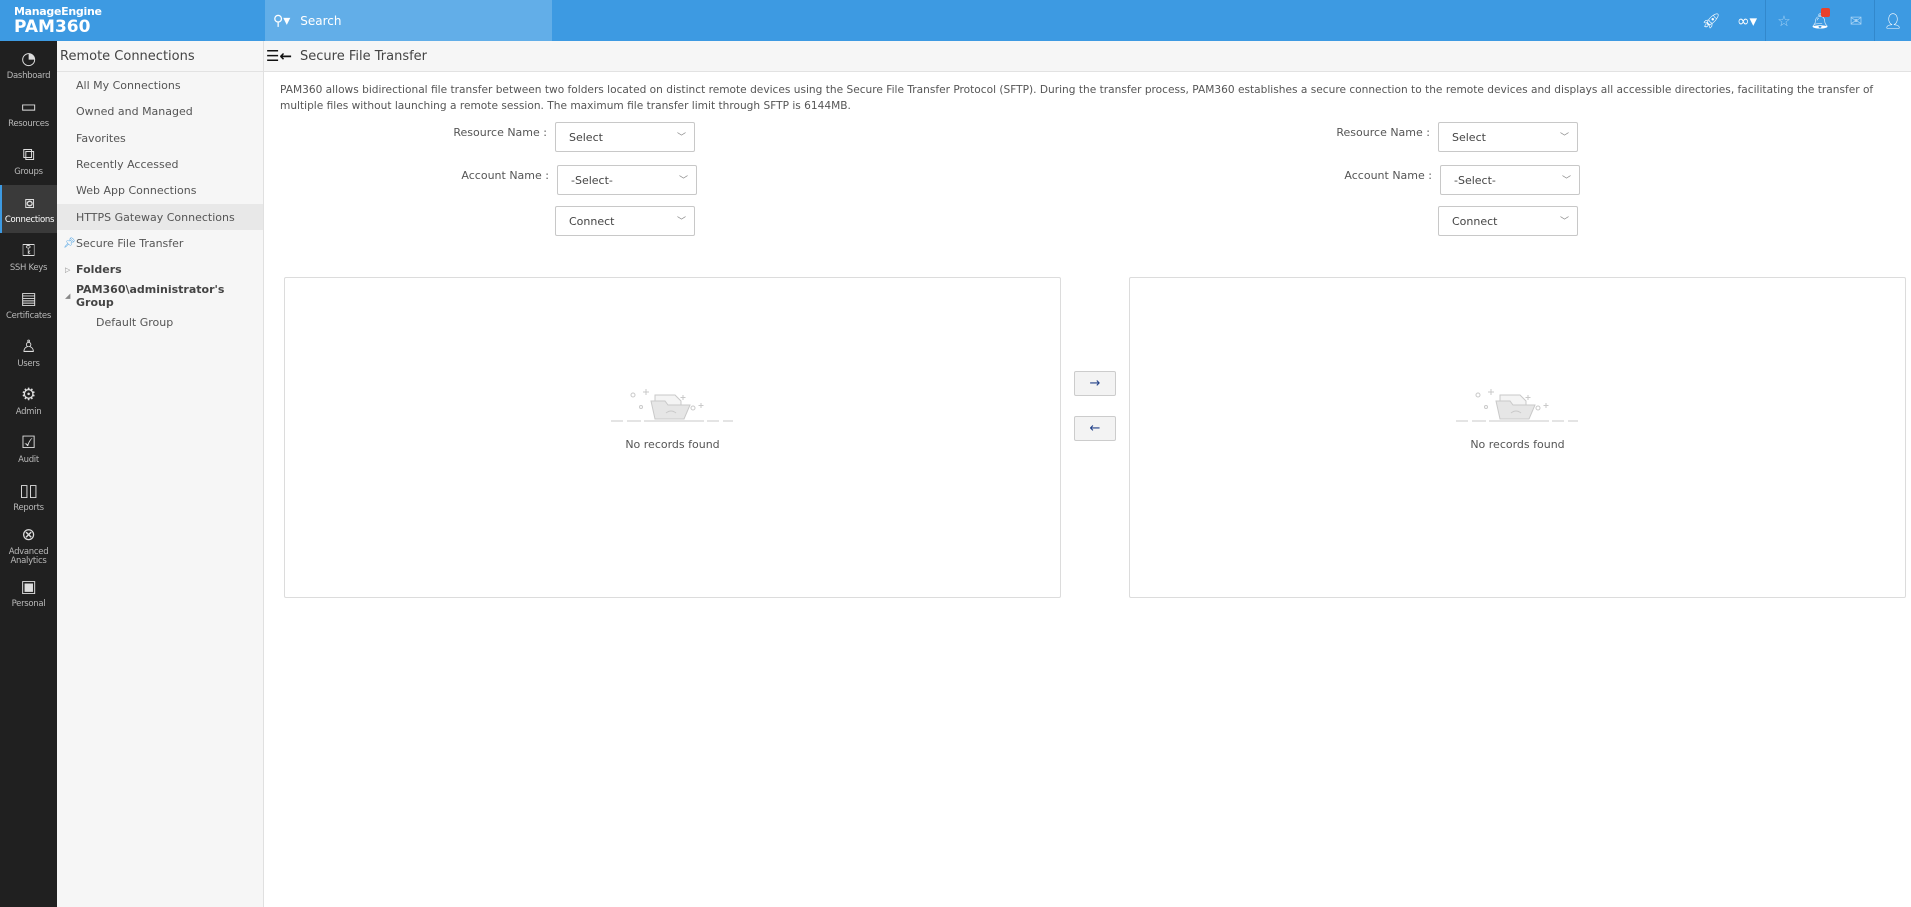 The width and height of the screenshot is (1911, 907). What do you see at coordinates (160, 164) in the screenshot?
I see `sidebar-item-recently-accessed: Recently Accessed` at bounding box center [160, 164].